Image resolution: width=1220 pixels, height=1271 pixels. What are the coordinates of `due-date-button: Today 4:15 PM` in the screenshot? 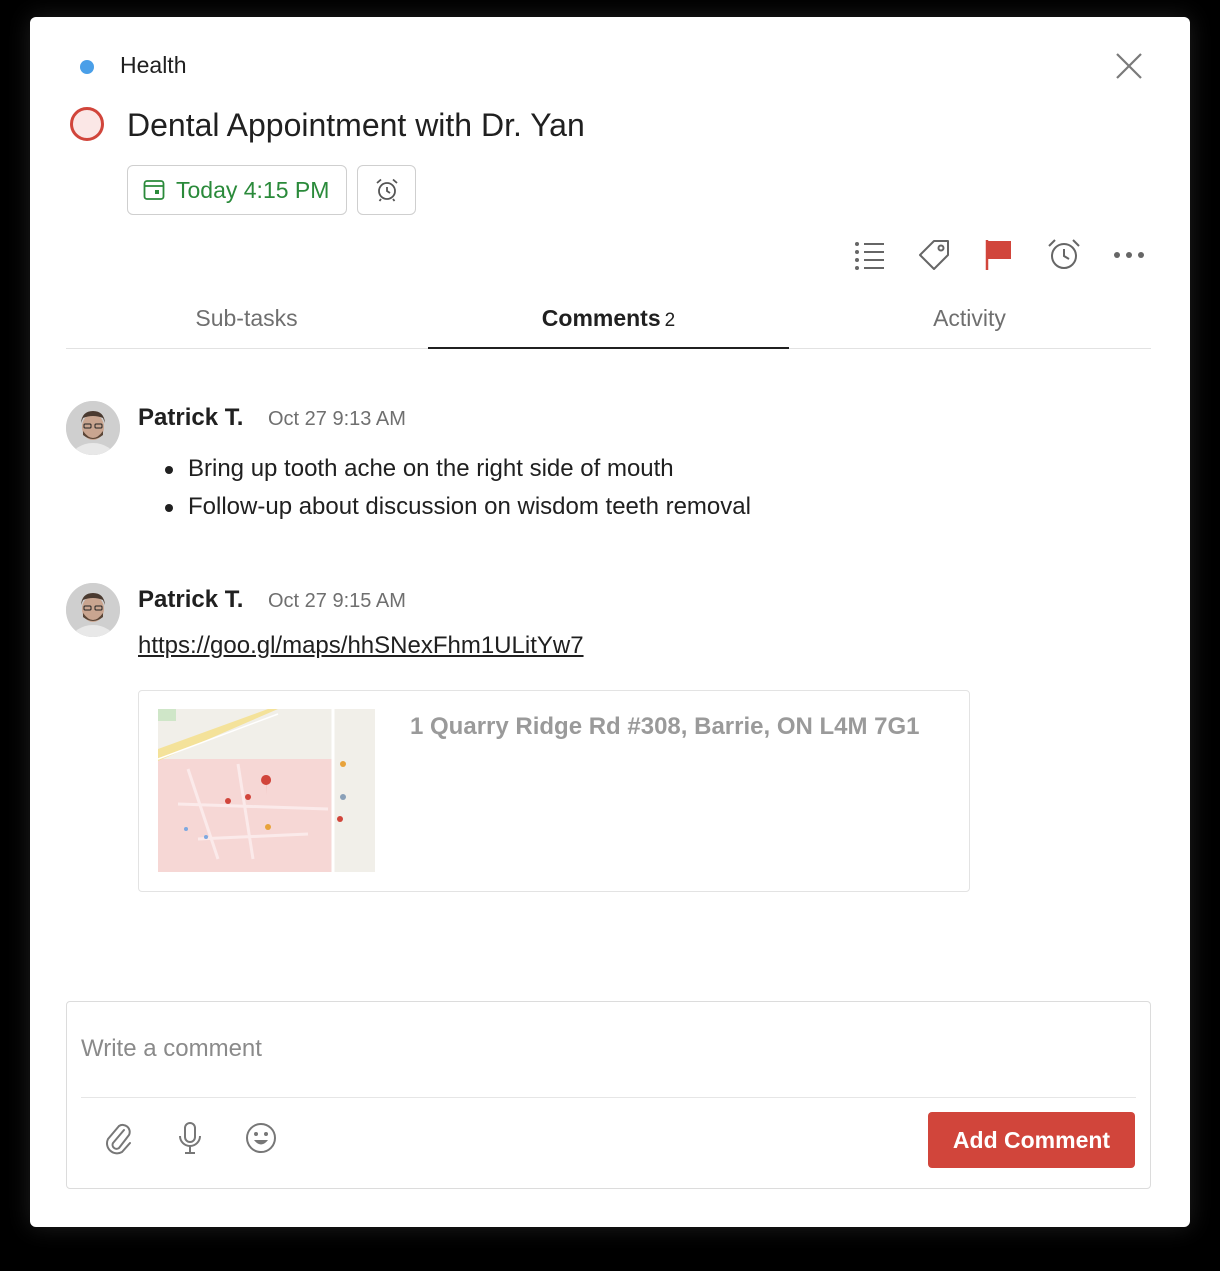 It's located at (237, 190).